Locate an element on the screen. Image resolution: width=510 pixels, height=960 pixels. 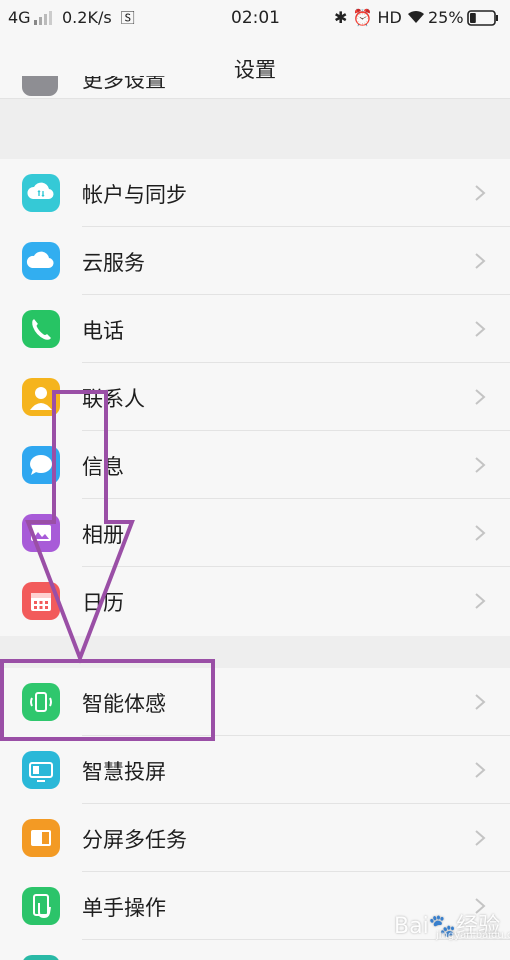
item-label: 智慧投屏 is located at coordinates (124, 772).